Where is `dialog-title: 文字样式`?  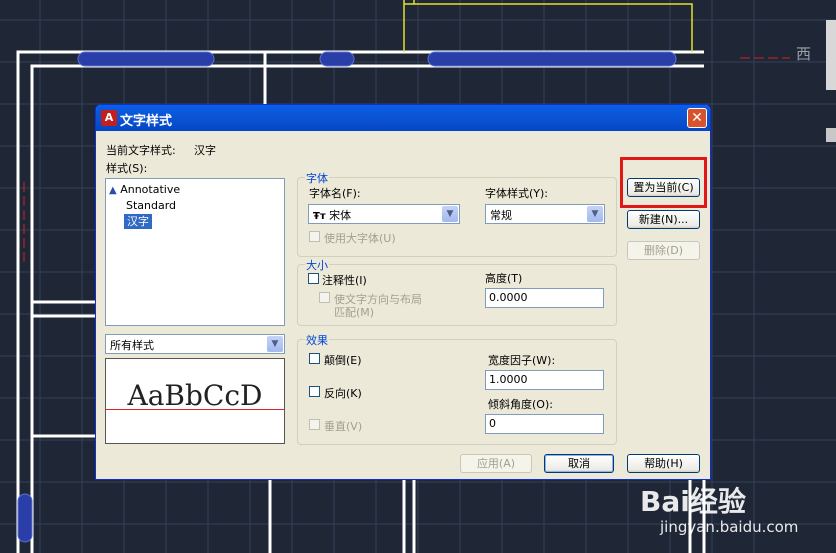 dialog-title: 文字样式 is located at coordinates (146, 121).